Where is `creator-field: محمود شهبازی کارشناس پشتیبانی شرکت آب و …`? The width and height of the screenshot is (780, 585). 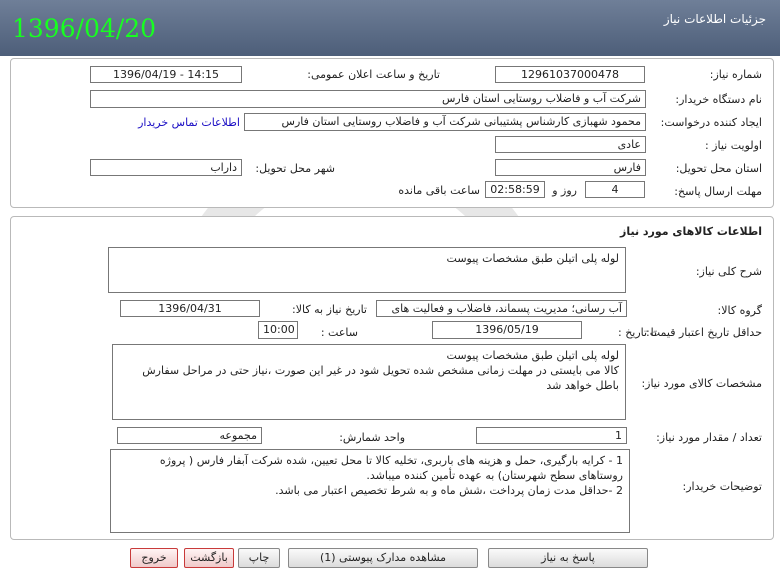 creator-field: محمود شهبازی کارشناس پشتیبانی شرکت آب و … is located at coordinates (445, 122).